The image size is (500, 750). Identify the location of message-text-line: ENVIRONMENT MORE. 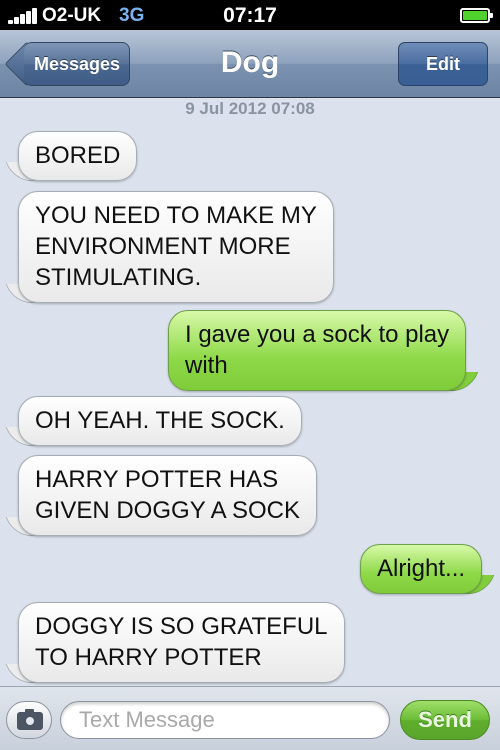
(163, 246).